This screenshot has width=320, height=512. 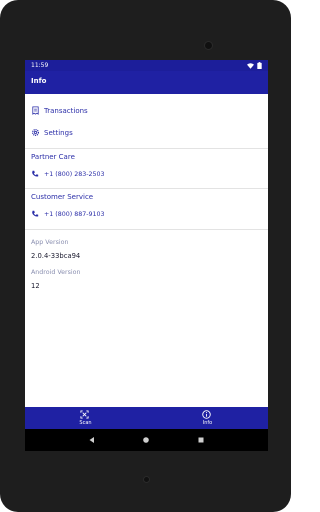 What do you see at coordinates (53, 157) in the screenshot?
I see `partner-care-title: Partner Care` at bounding box center [53, 157].